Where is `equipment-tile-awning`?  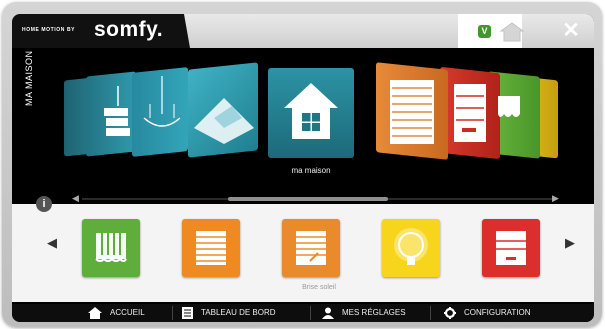 equipment-tile-awning is located at coordinates (111, 248).